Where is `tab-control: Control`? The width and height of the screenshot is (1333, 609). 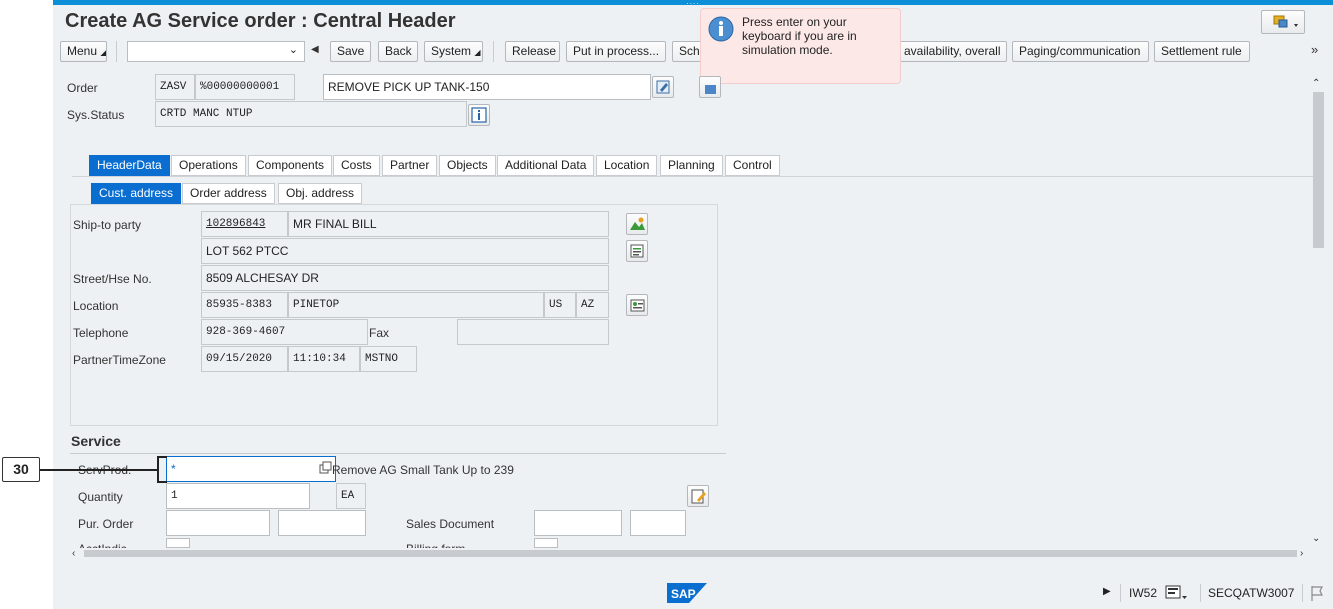 tab-control: Control is located at coordinates (752, 165).